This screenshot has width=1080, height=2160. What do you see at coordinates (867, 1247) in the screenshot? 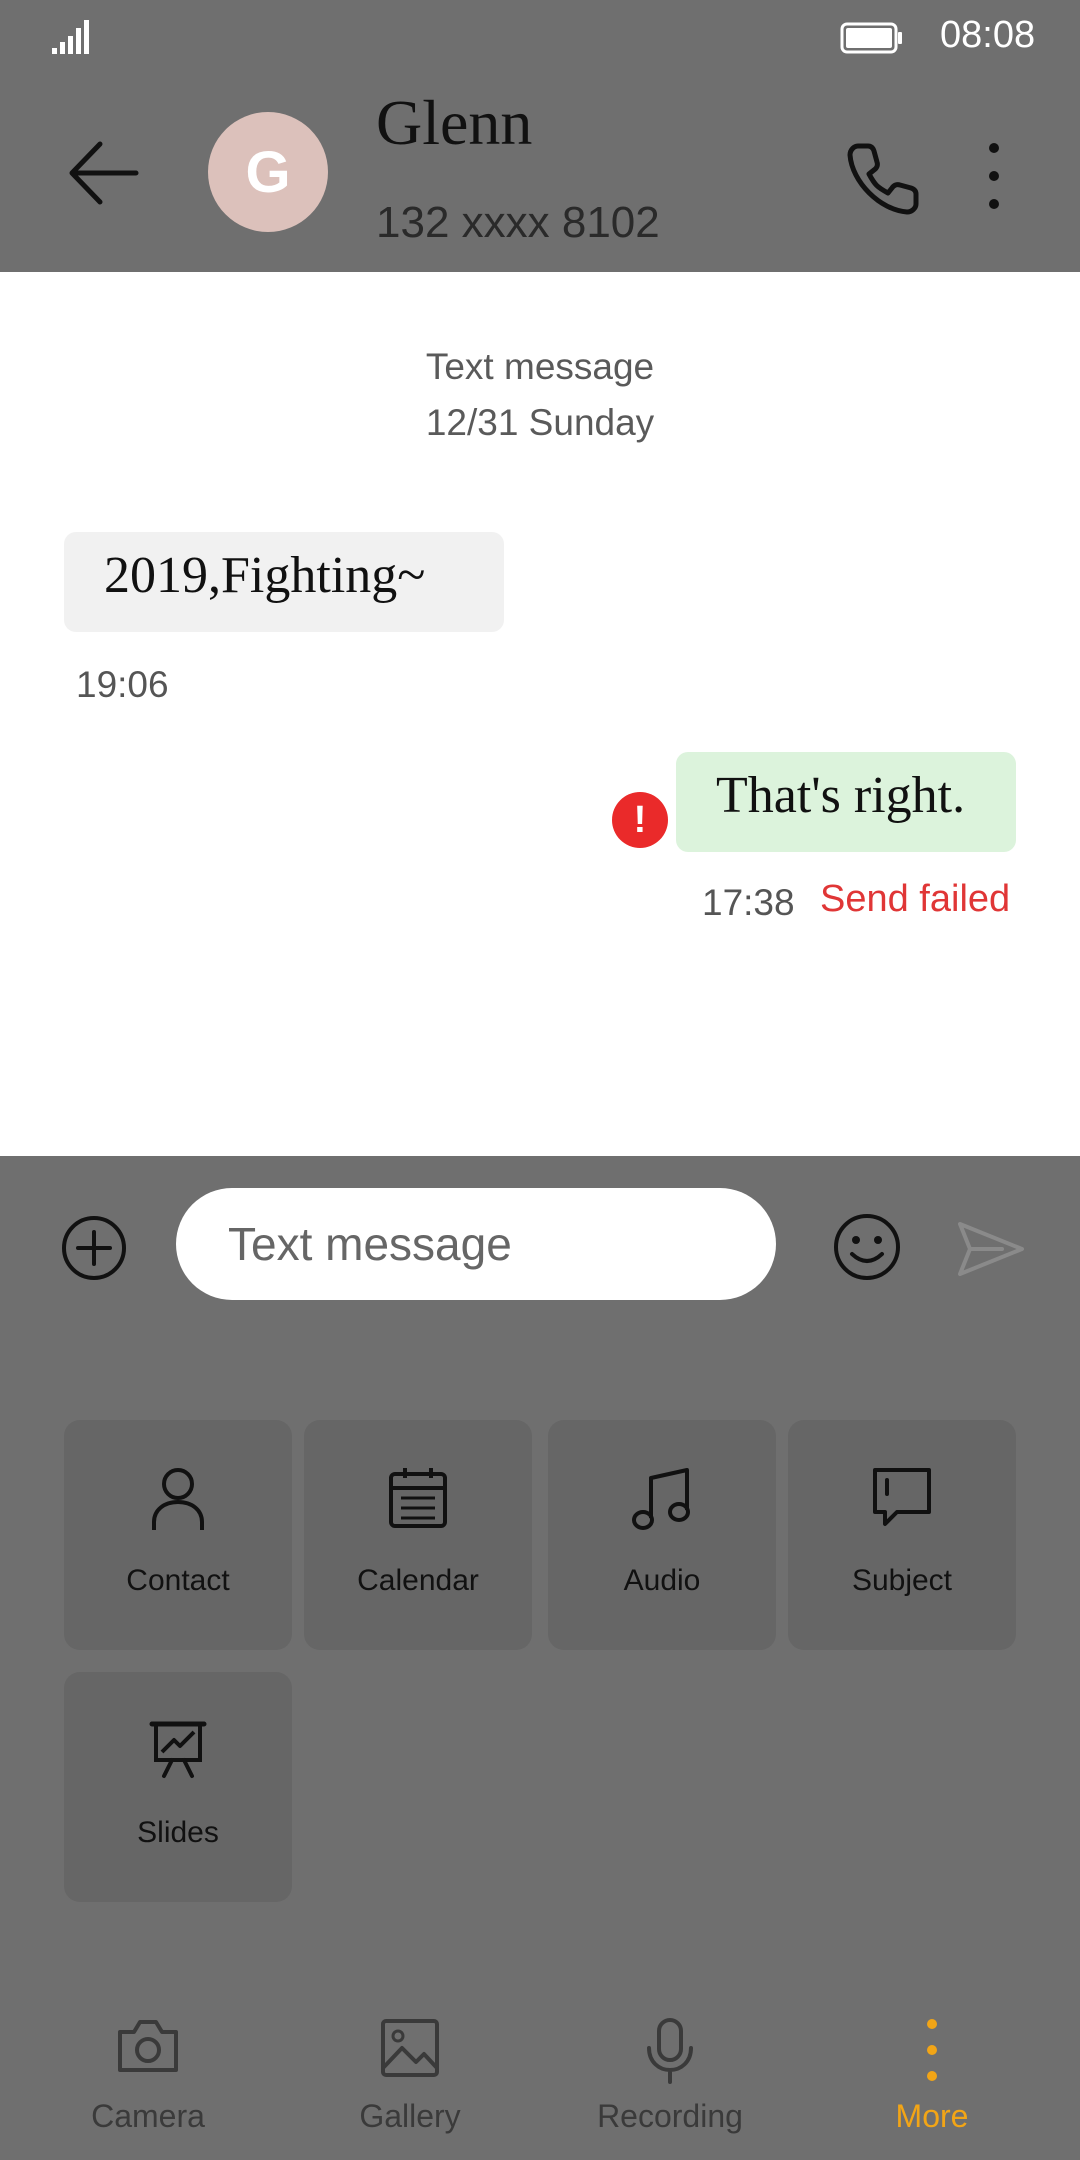
I see `emoji-icon` at bounding box center [867, 1247].